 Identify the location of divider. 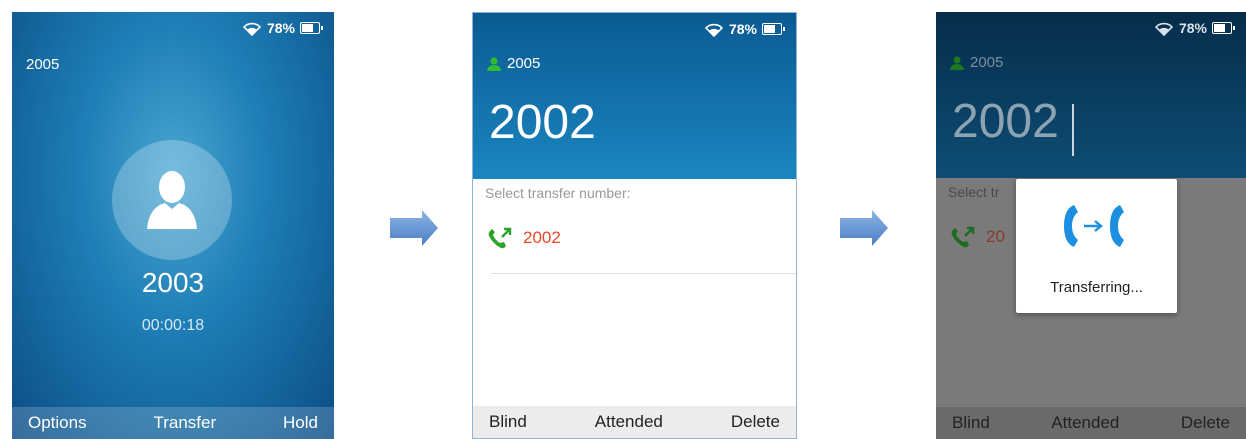
(643, 273).